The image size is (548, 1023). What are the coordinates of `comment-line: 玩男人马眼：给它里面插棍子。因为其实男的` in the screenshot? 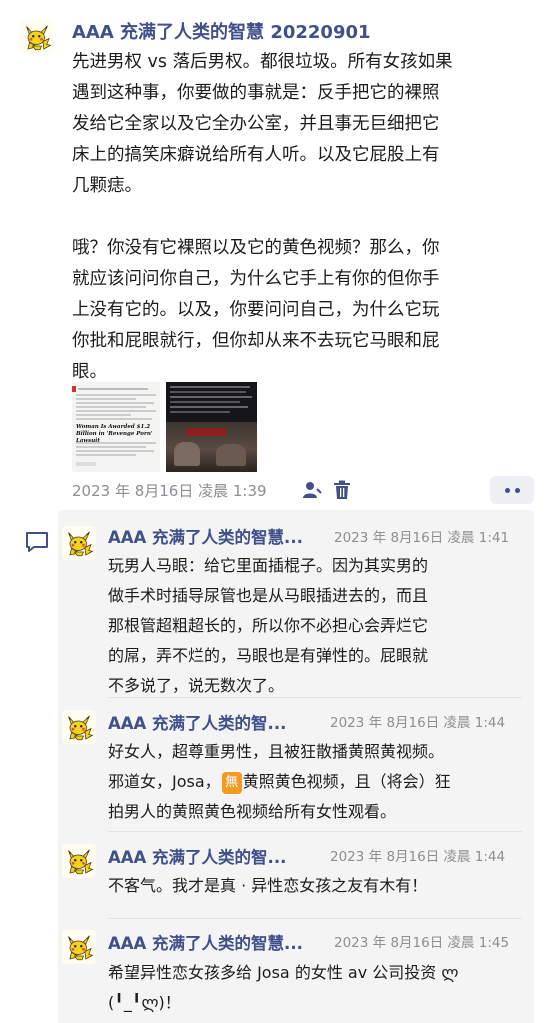 It's located at (268, 565).